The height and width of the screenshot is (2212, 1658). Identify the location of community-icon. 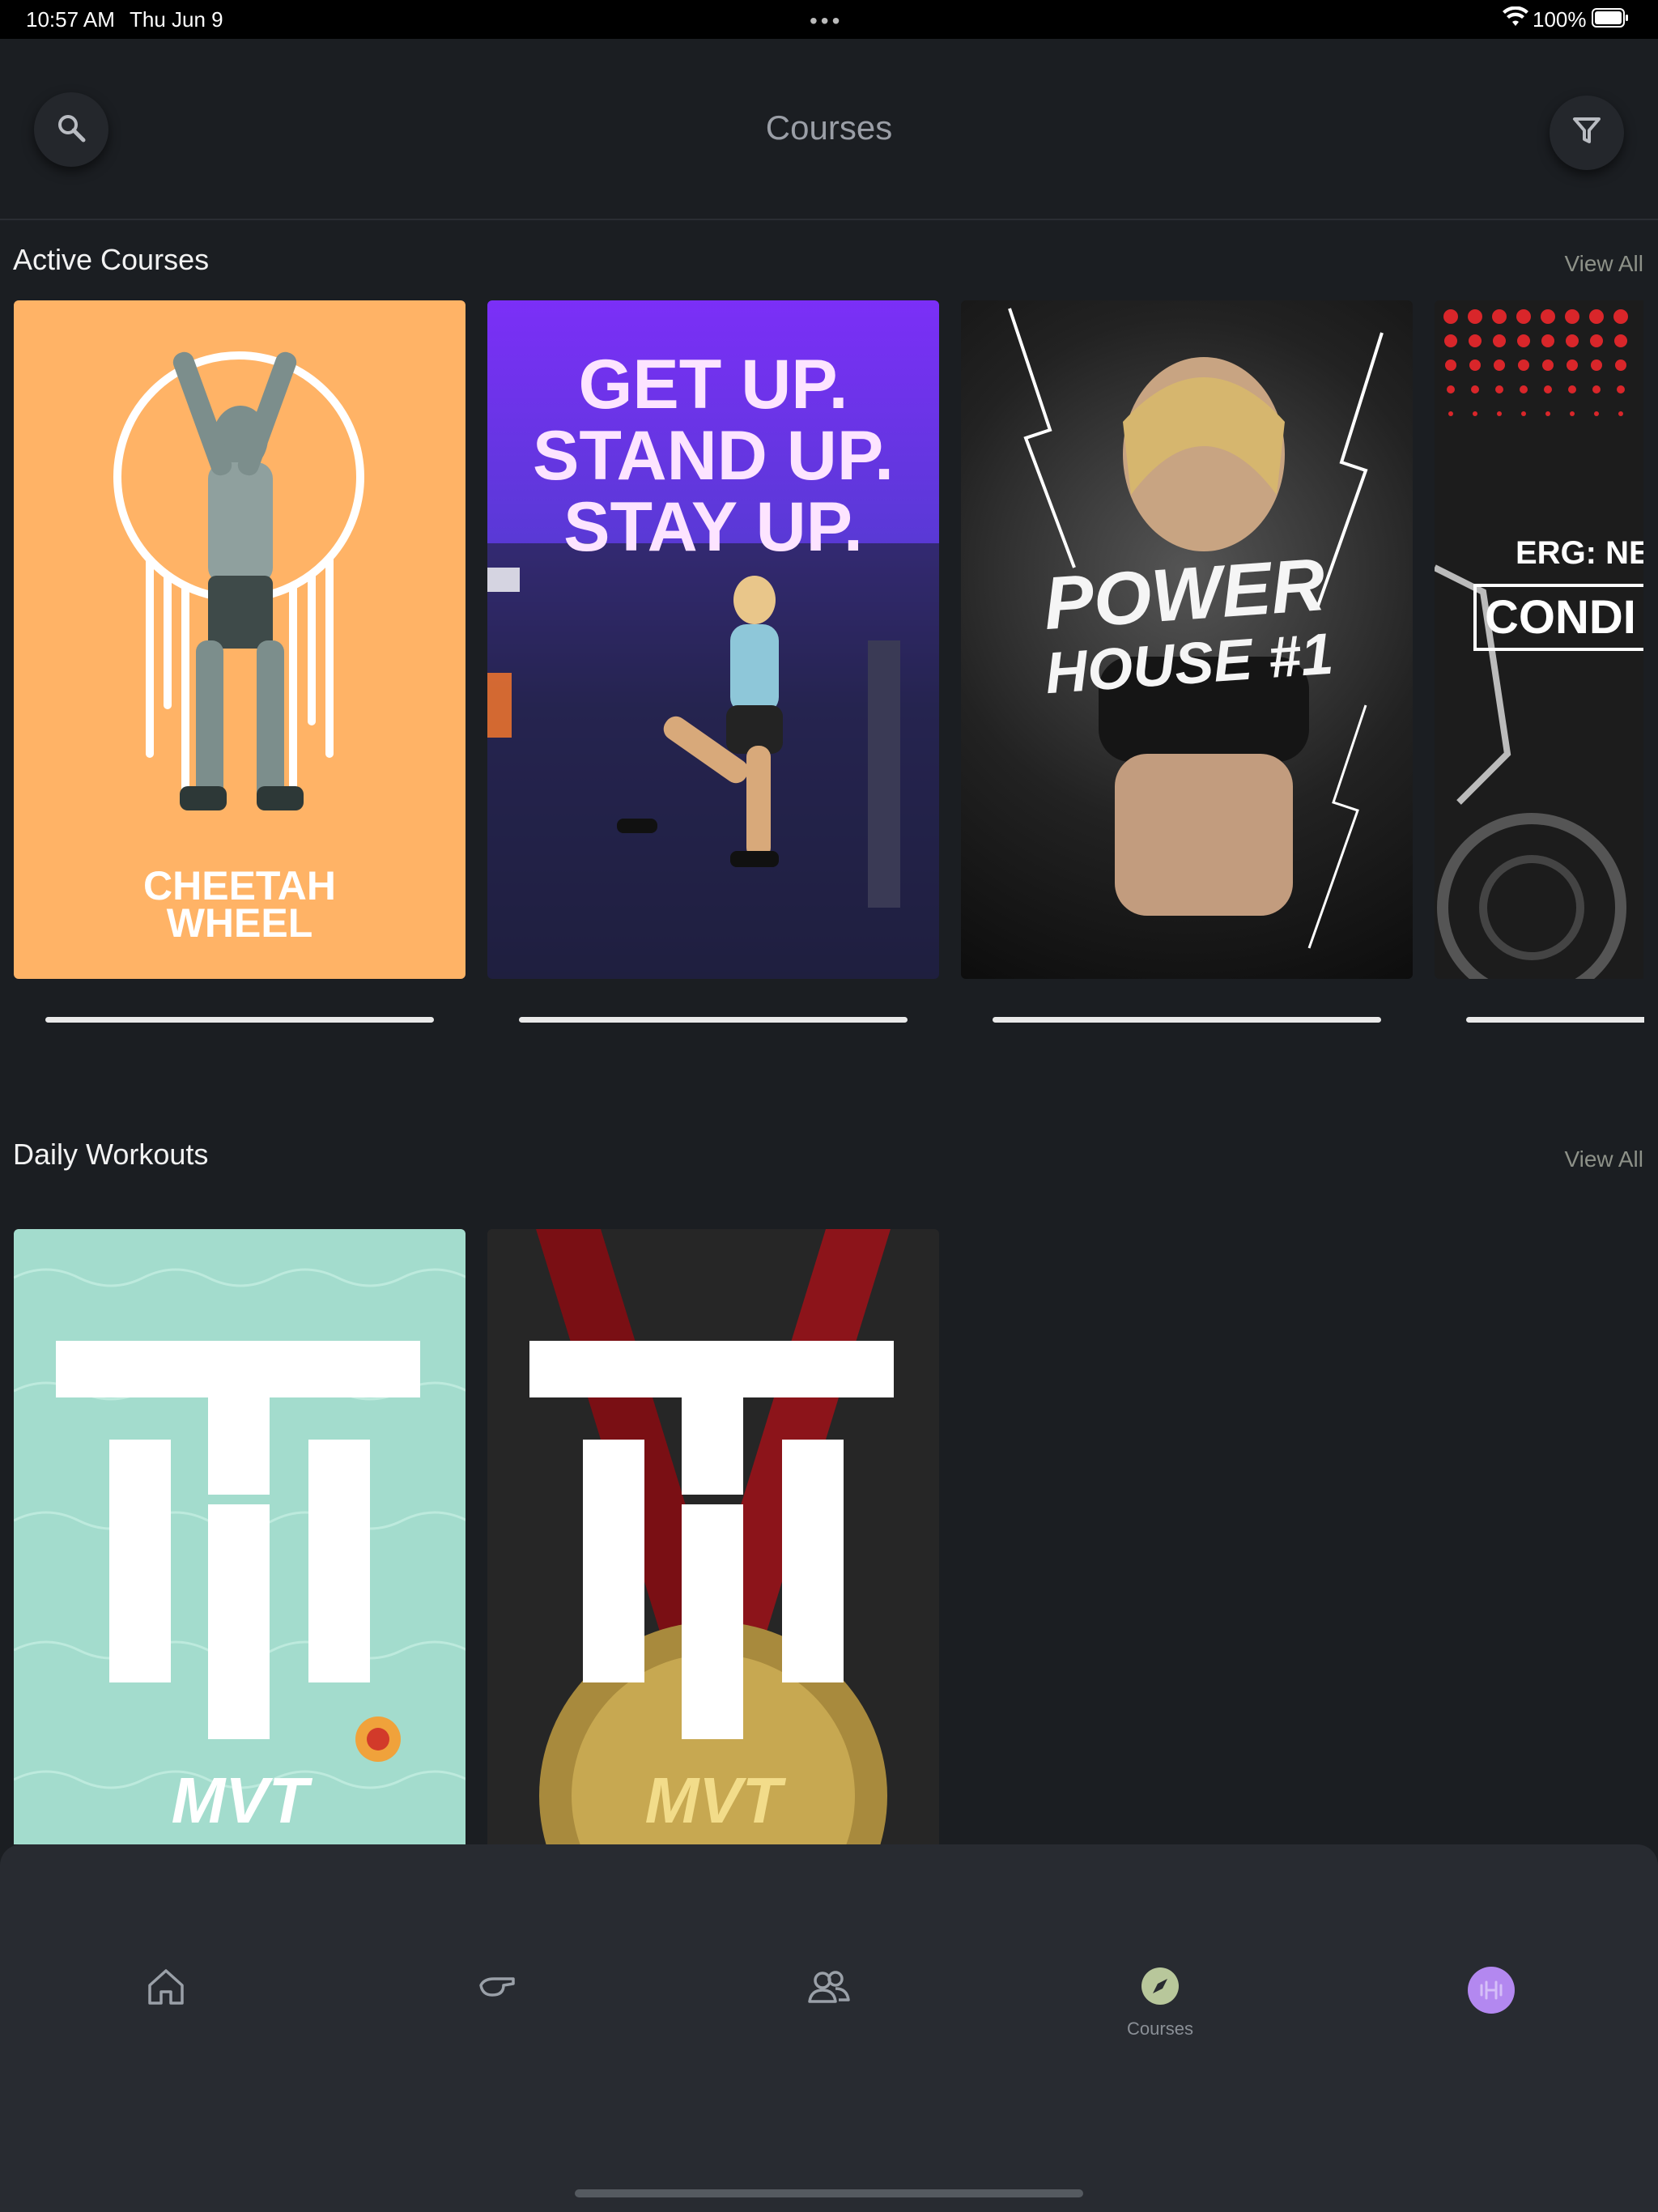
(829, 1989).